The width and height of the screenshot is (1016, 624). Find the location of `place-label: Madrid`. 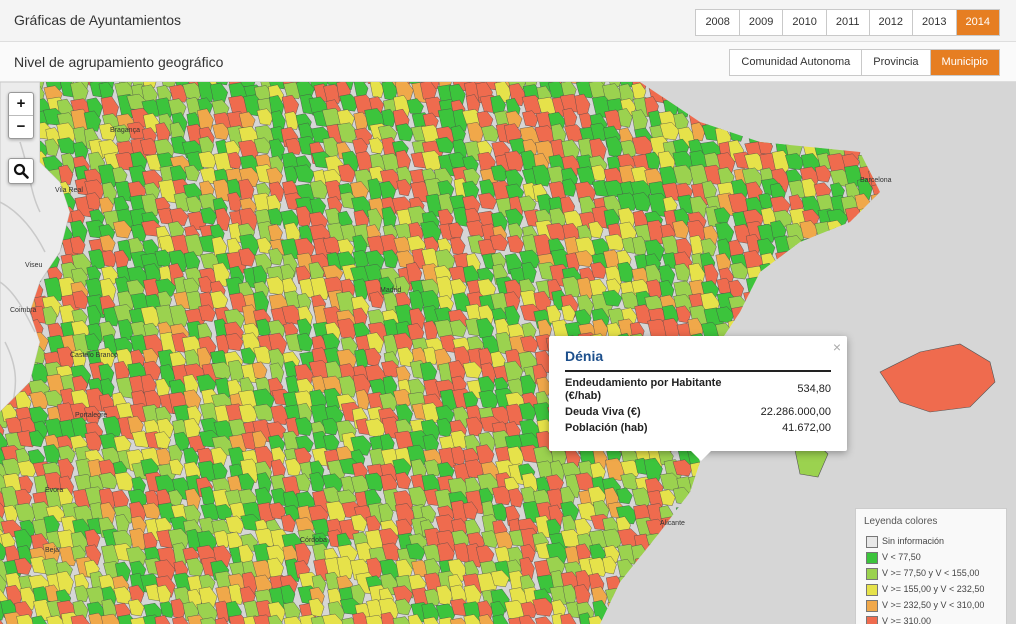

place-label: Madrid is located at coordinates (391, 290).